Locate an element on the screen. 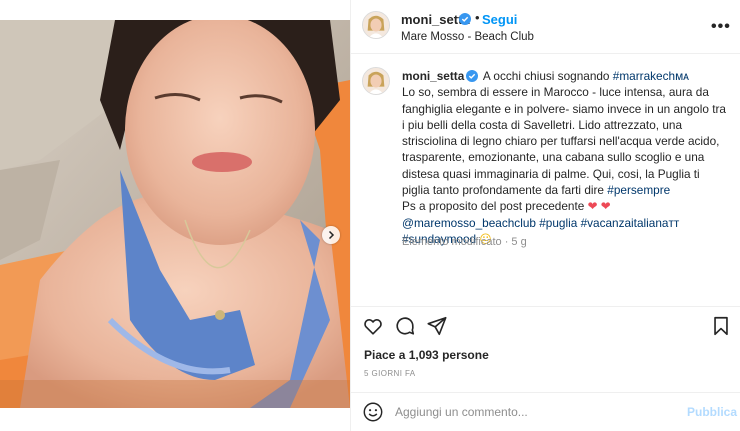 This screenshot has width=740, height=431. next-media-button is located at coordinates (331, 235).